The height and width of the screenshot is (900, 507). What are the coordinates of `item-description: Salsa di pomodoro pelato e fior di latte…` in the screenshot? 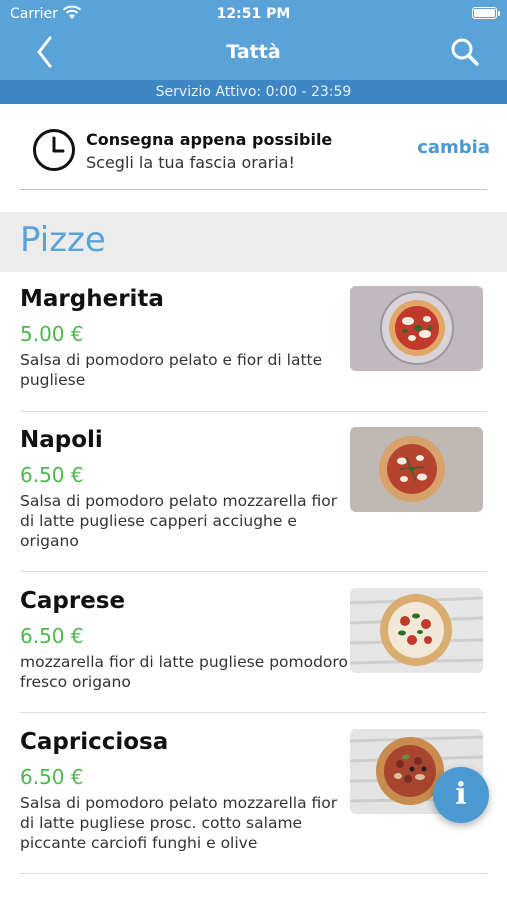 It's located at (171, 370).